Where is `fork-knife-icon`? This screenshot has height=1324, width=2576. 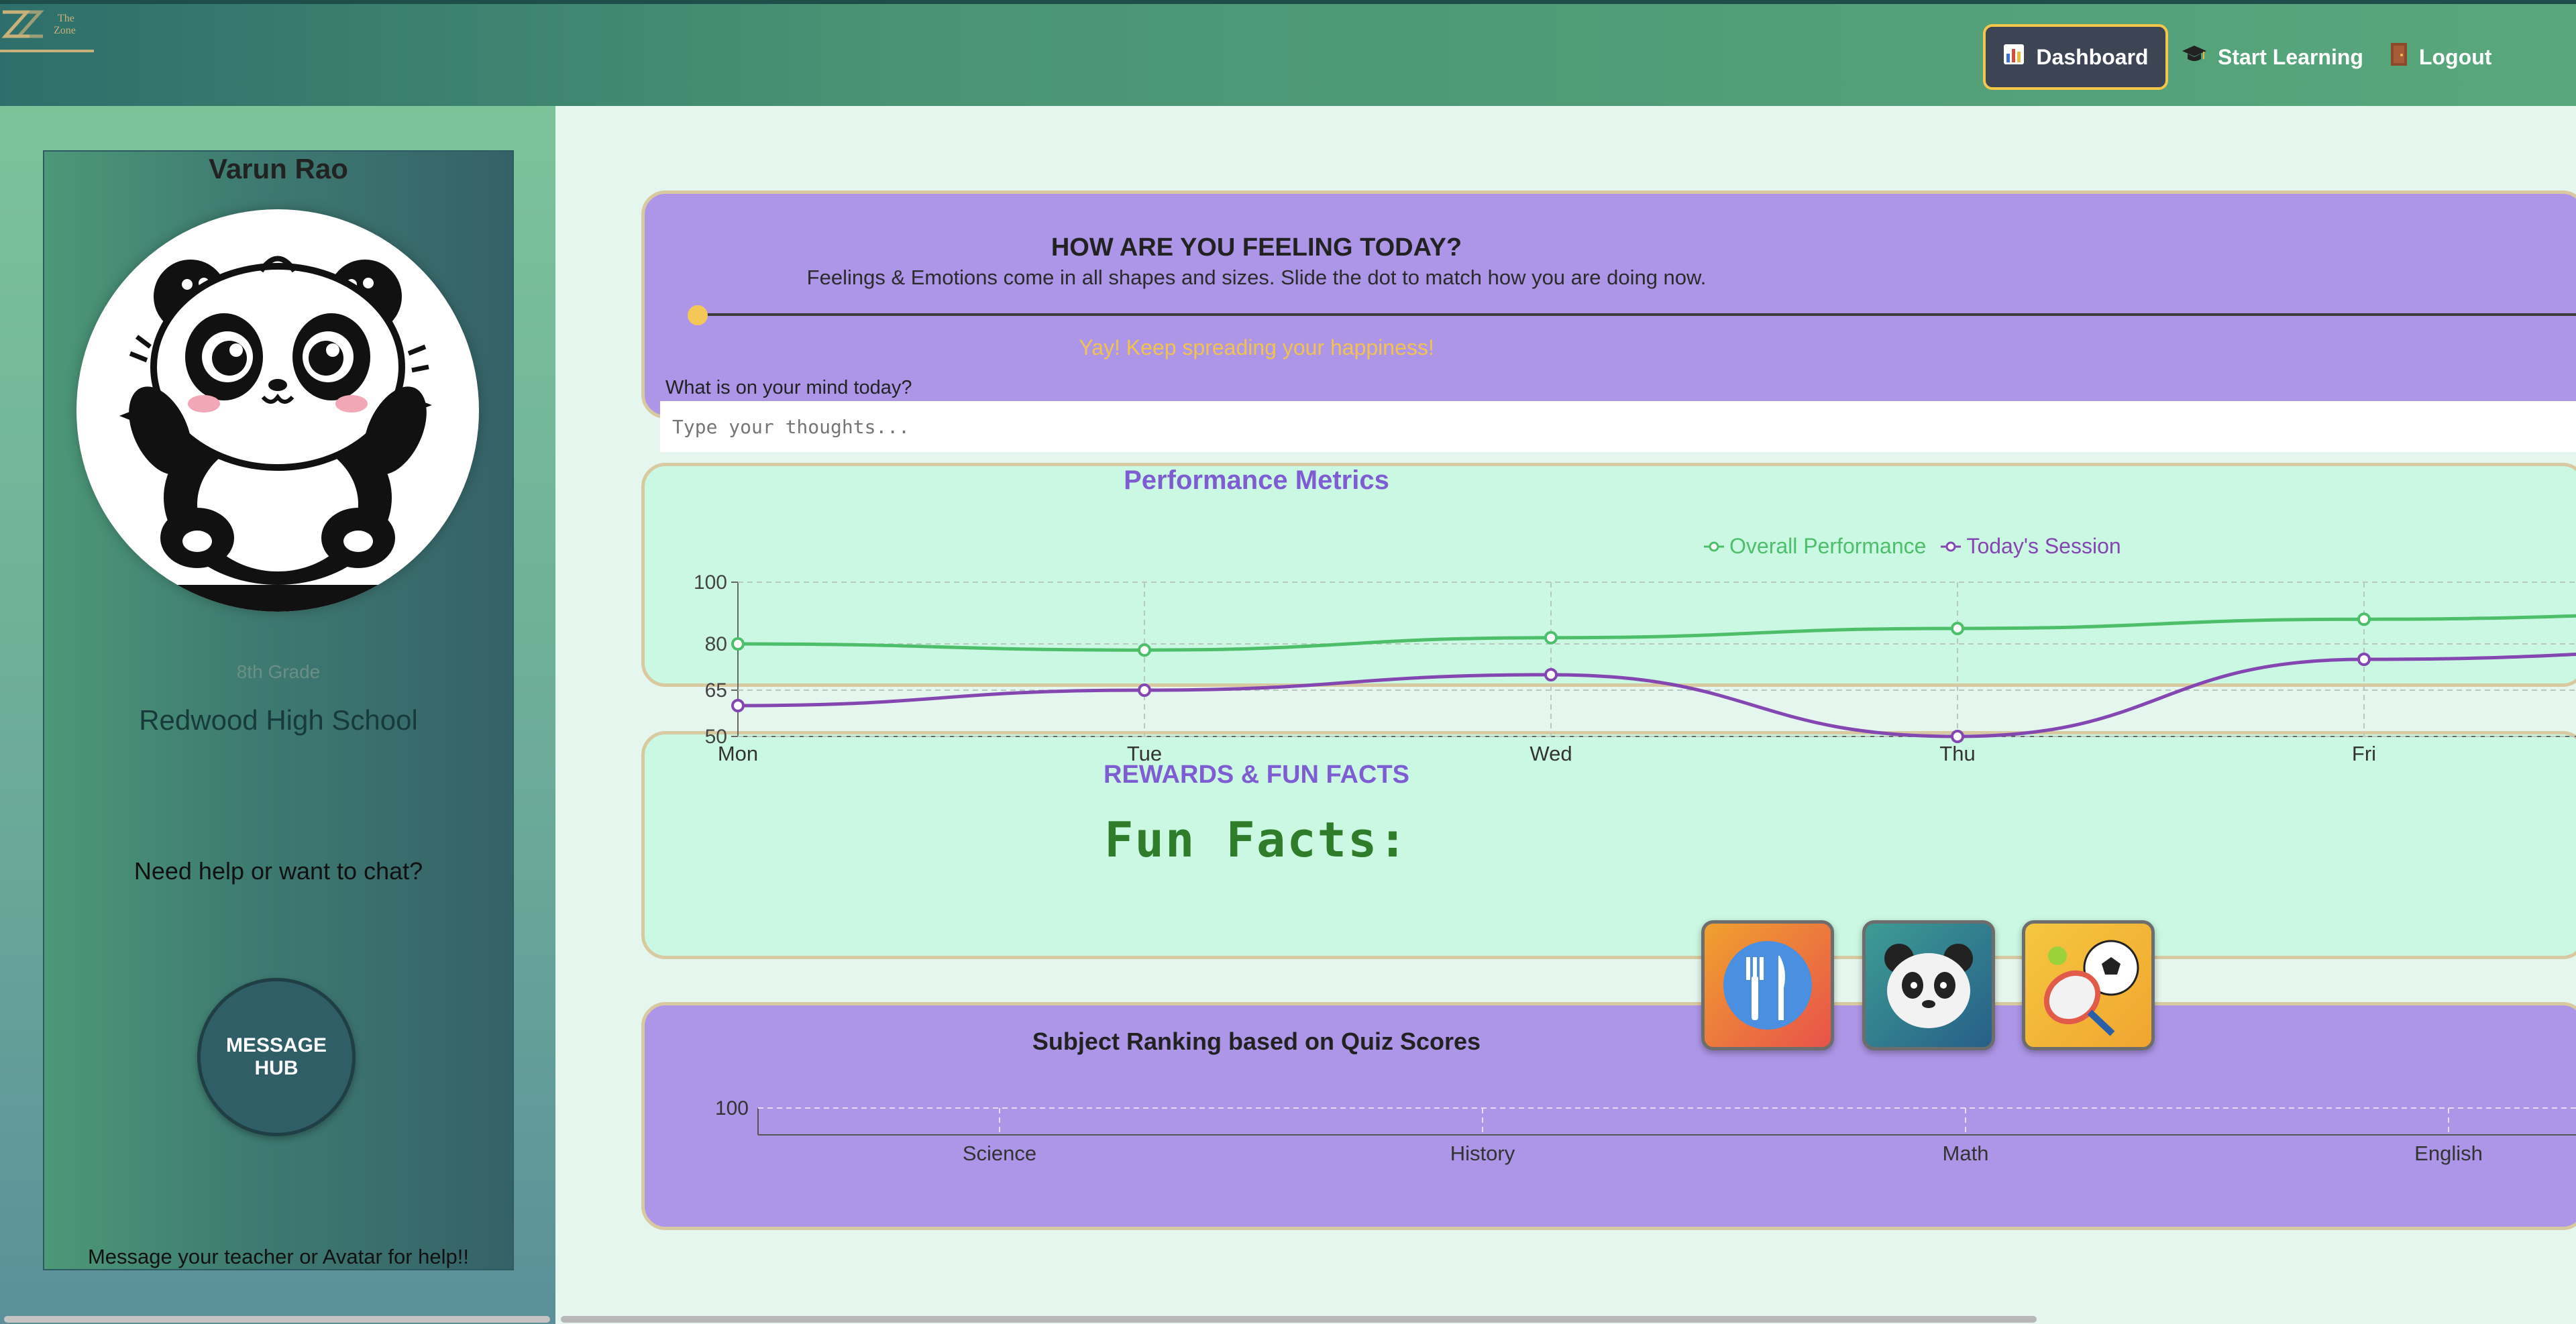 fork-knife-icon is located at coordinates (1767, 985).